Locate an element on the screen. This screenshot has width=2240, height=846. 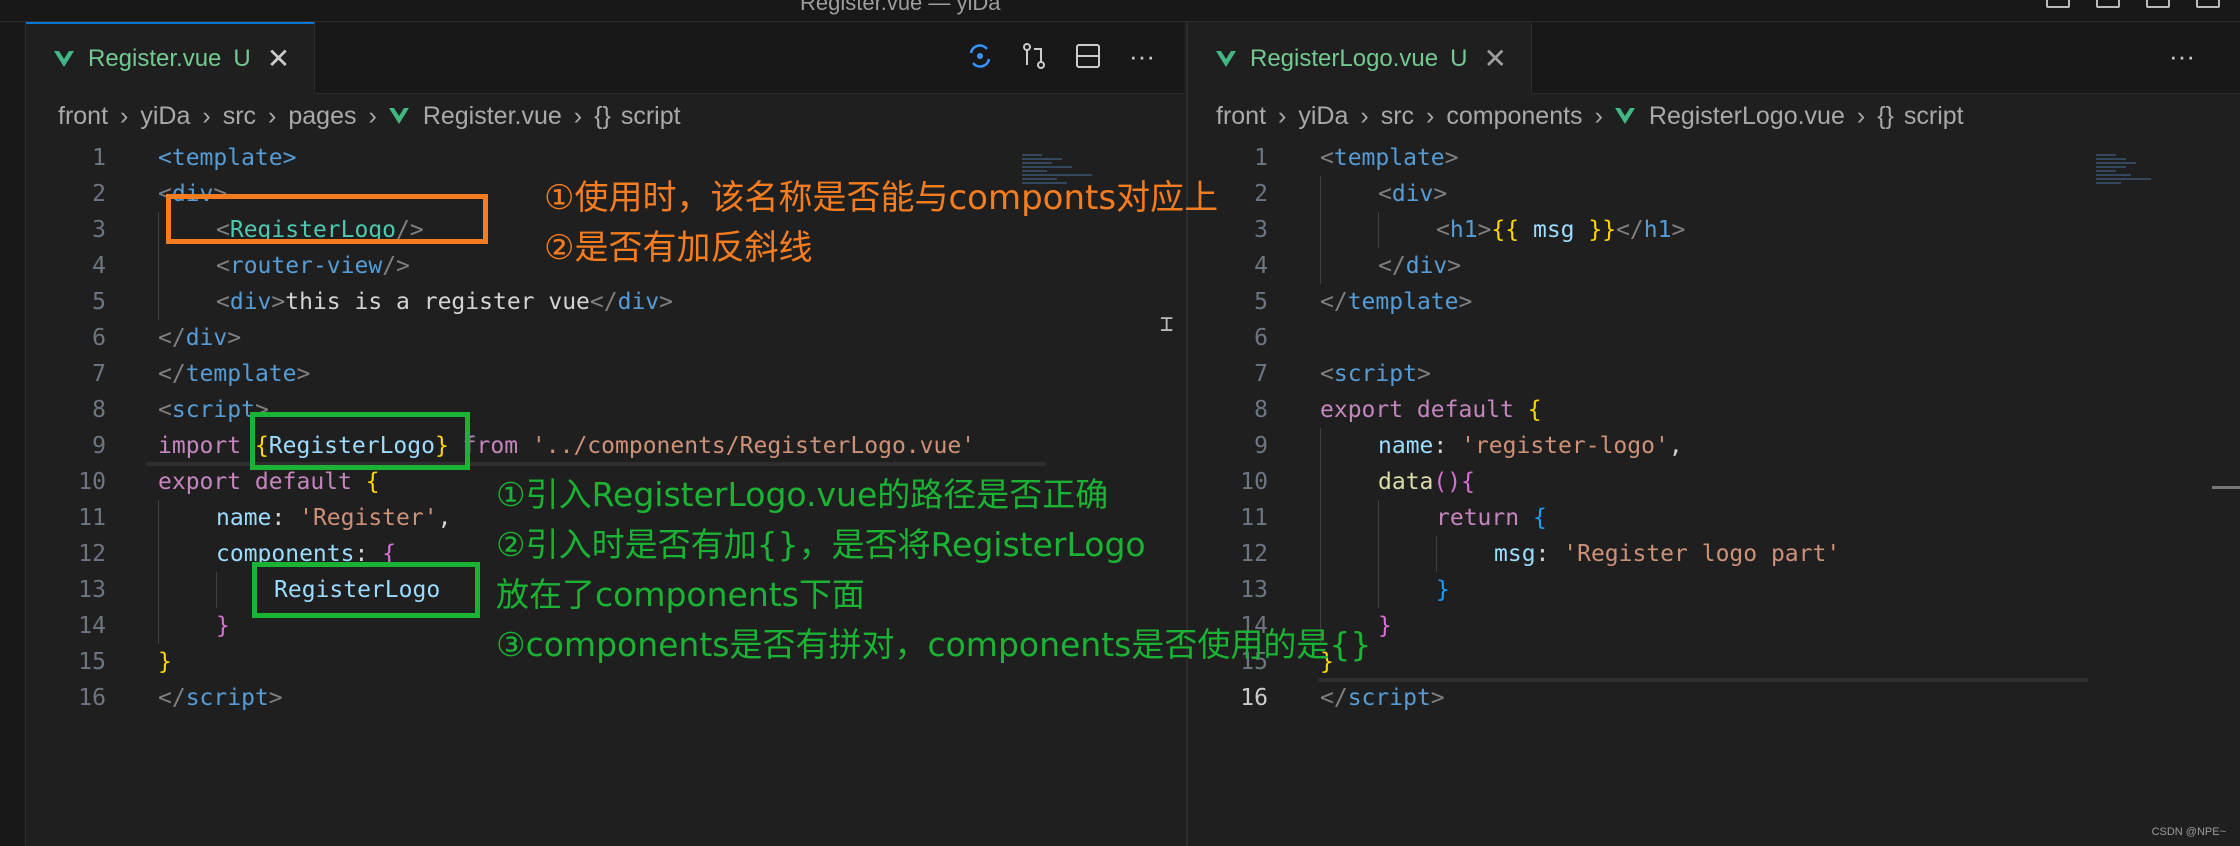
line-number: 12 is located at coordinates (1254, 554).